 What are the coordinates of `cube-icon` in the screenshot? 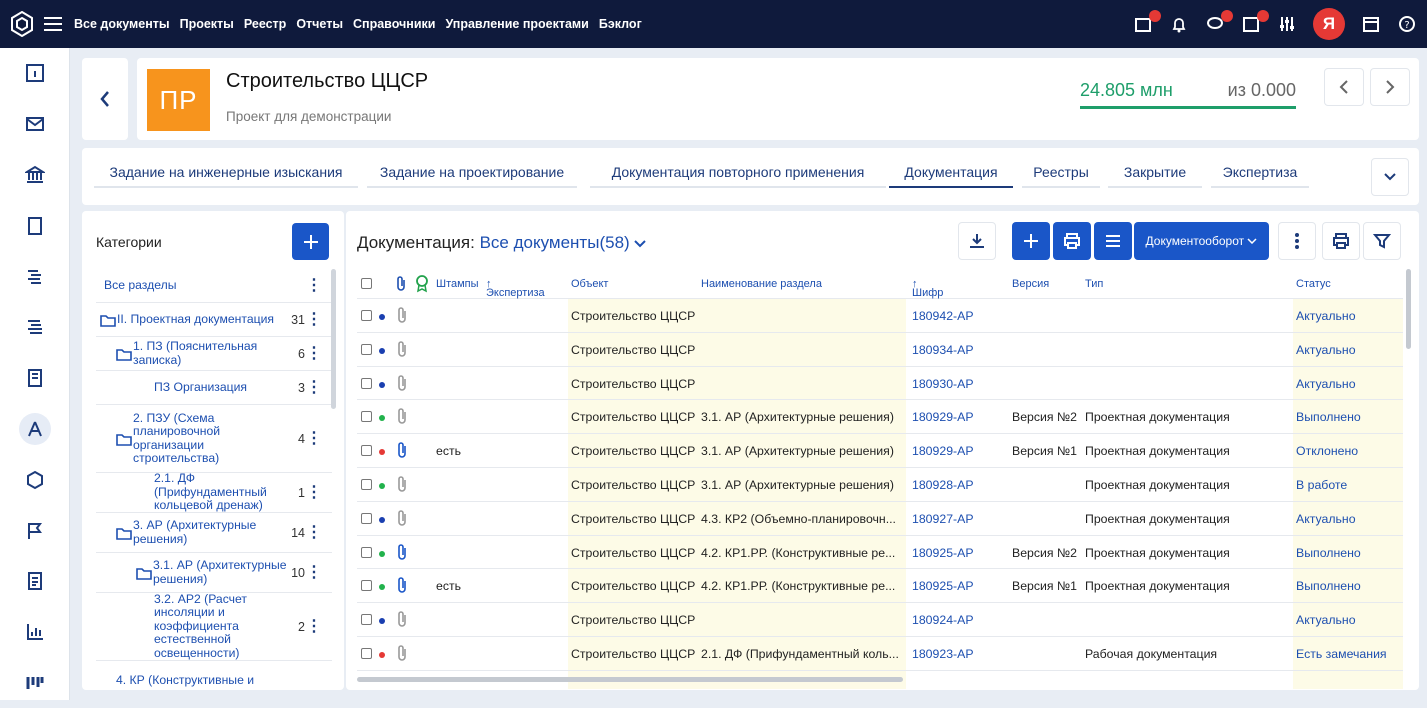 It's located at (35, 479).